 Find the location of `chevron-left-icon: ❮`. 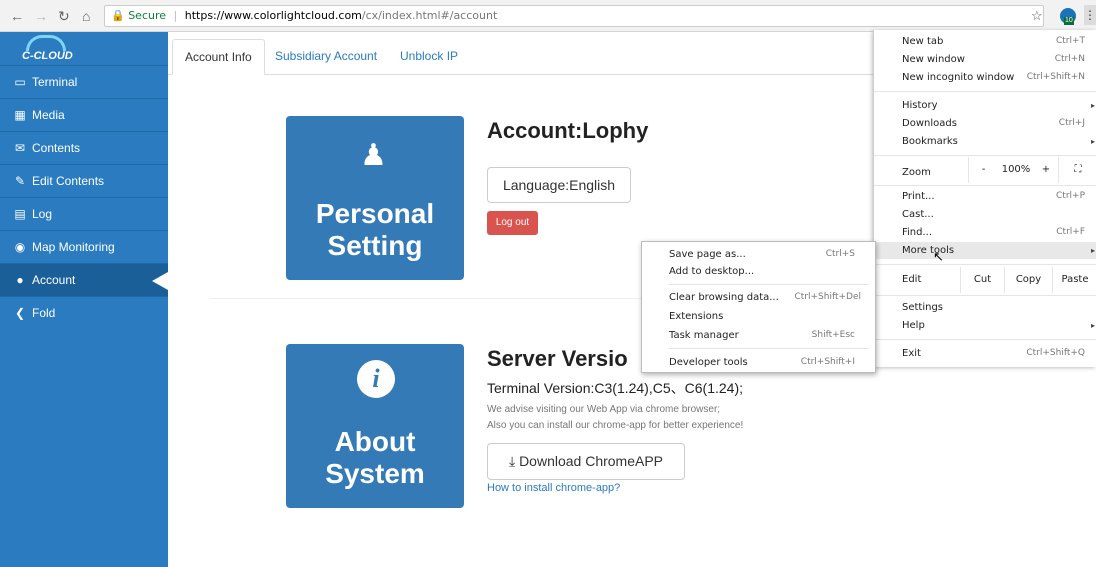

chevron-left-icon: ❮ is located at coordinates (20, 313).